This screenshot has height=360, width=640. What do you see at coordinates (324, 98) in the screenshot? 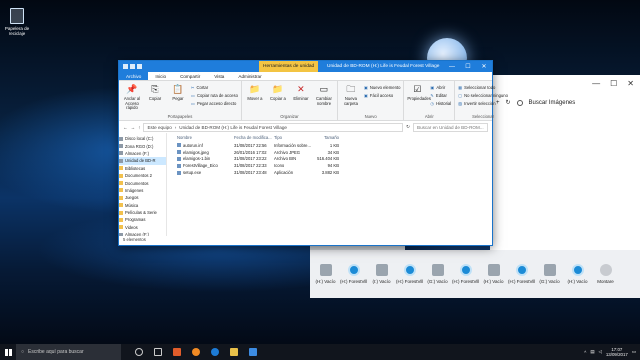
I see `rename-button: ▭ Cambiar nombre` at bounding box center [324, 98].